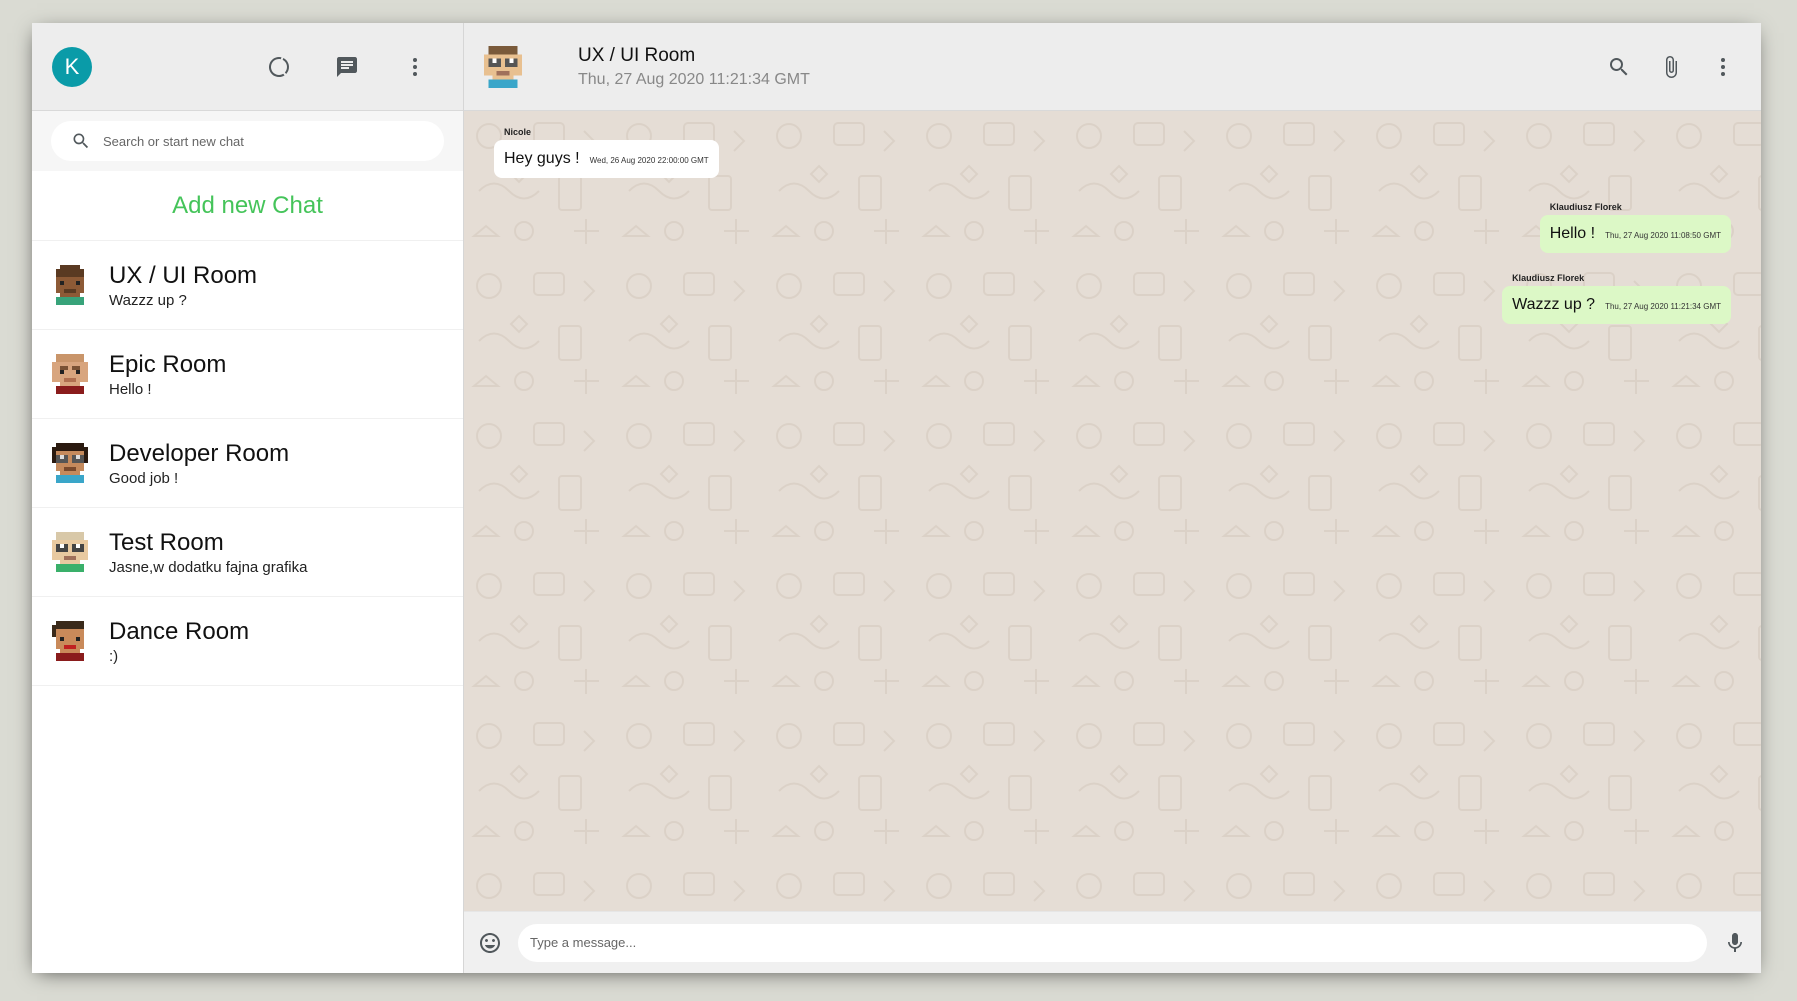 The width and height of the screenshot is (1797, 1001). Describe the element at coordinates (1572, 233) in the screenshot. I see `message-text: Hello !` at that location.